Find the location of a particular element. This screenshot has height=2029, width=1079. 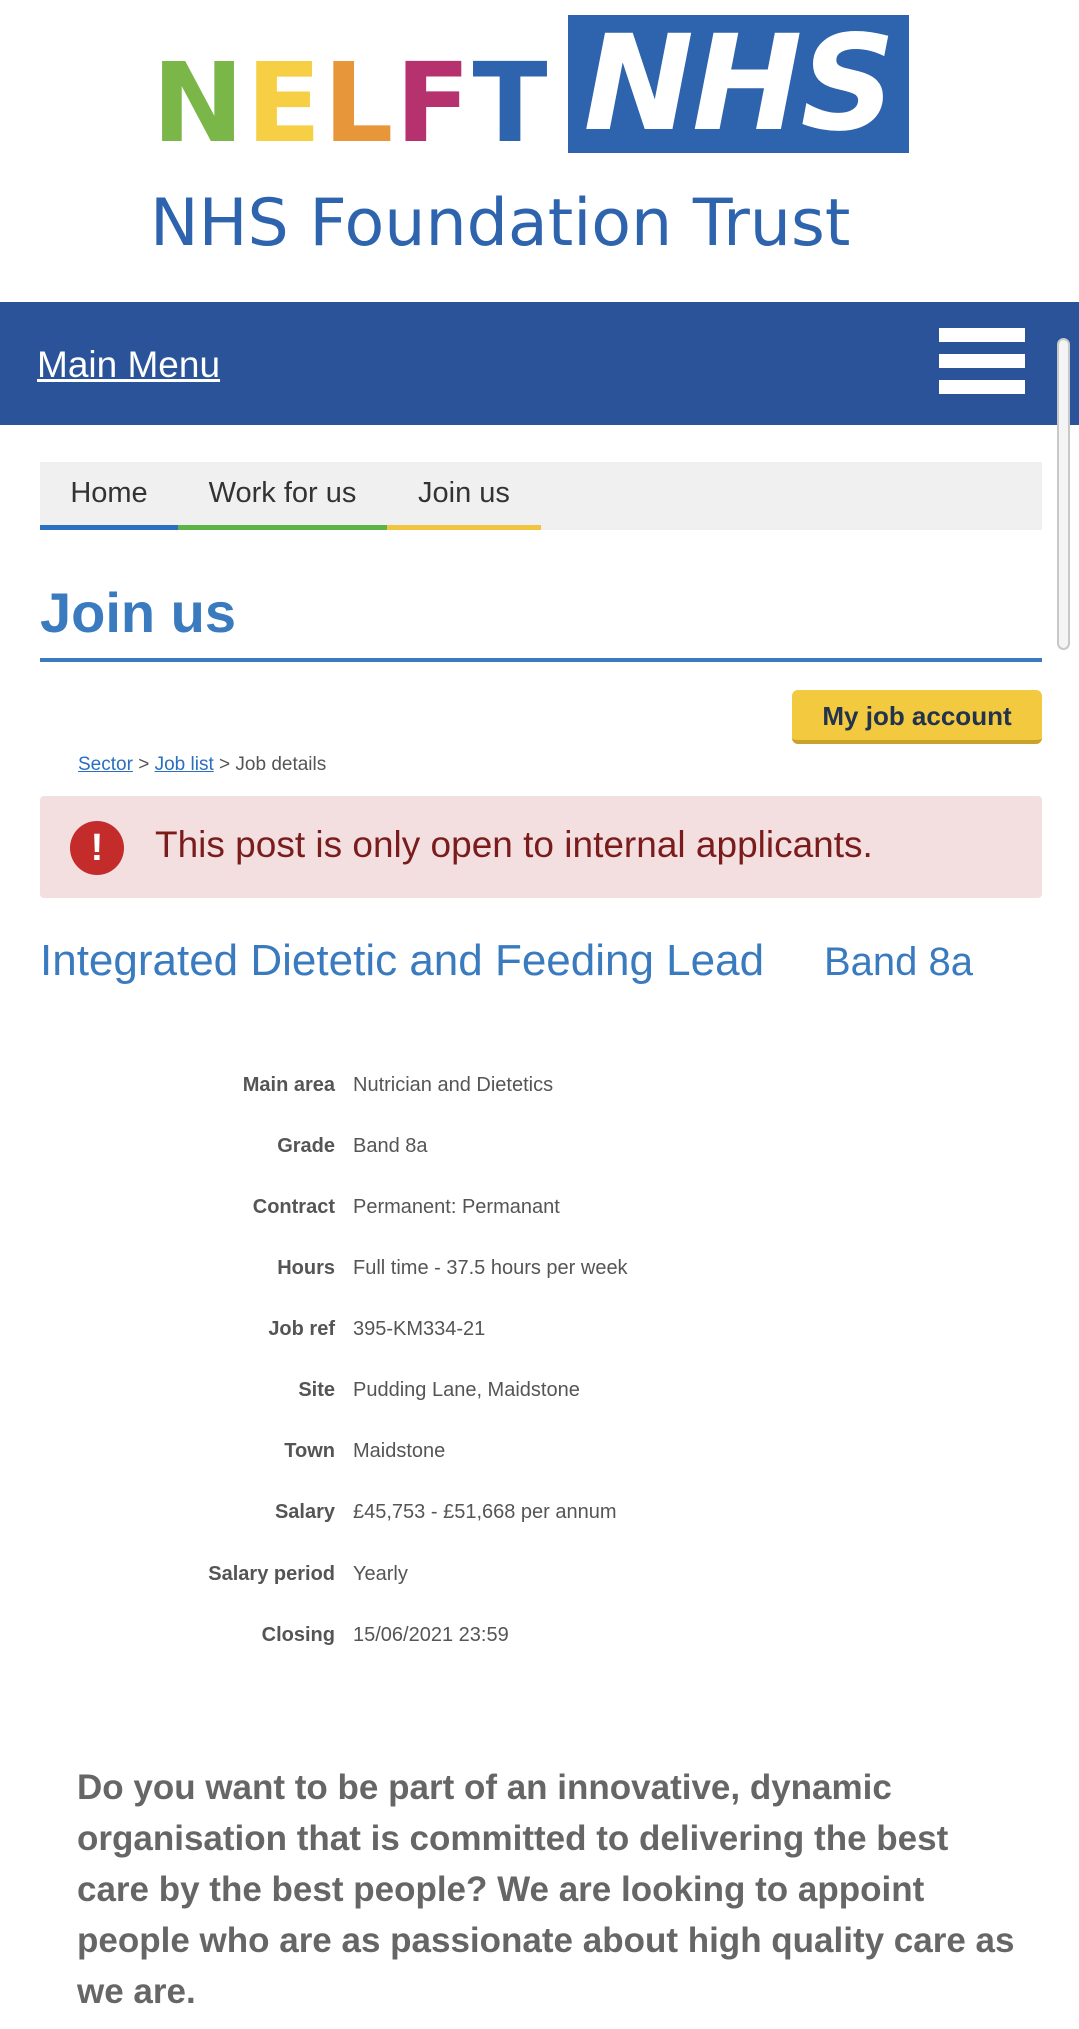

detail-value: 395-KM334-21 is located at coordinates (419, 1329).